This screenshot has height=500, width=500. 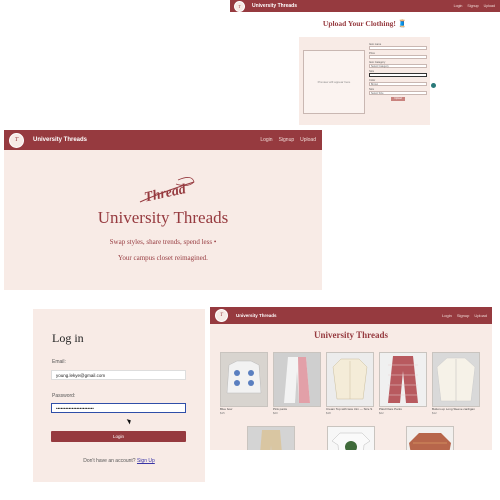 I want to click on hero-subtitle: Swap styles, share trends, spend less •, so click(x=163, y=242).